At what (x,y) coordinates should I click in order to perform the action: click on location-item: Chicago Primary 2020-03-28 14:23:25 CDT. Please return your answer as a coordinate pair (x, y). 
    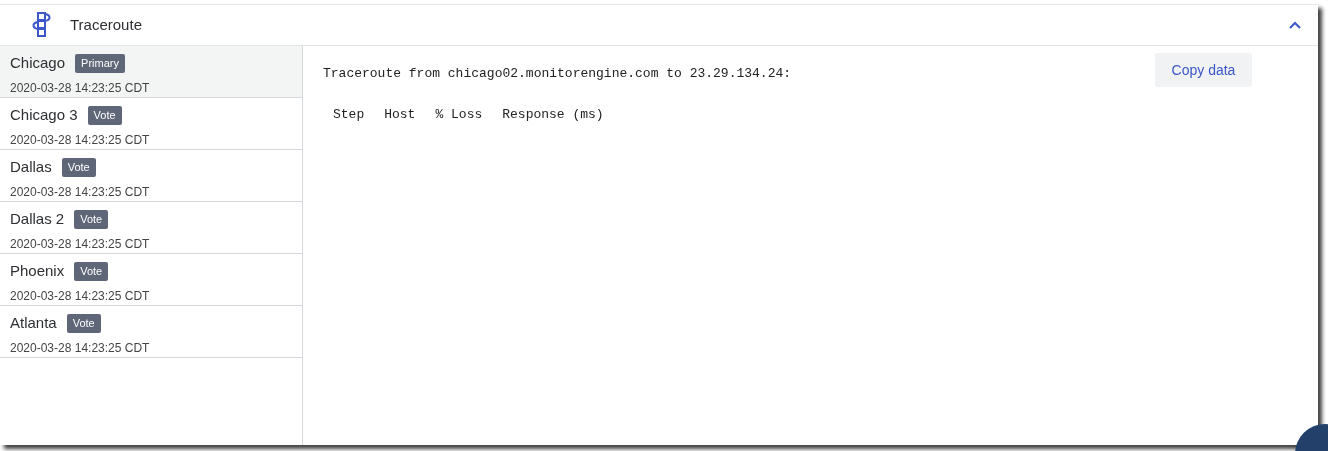
    Looking at the image, I should click on (151, 72).